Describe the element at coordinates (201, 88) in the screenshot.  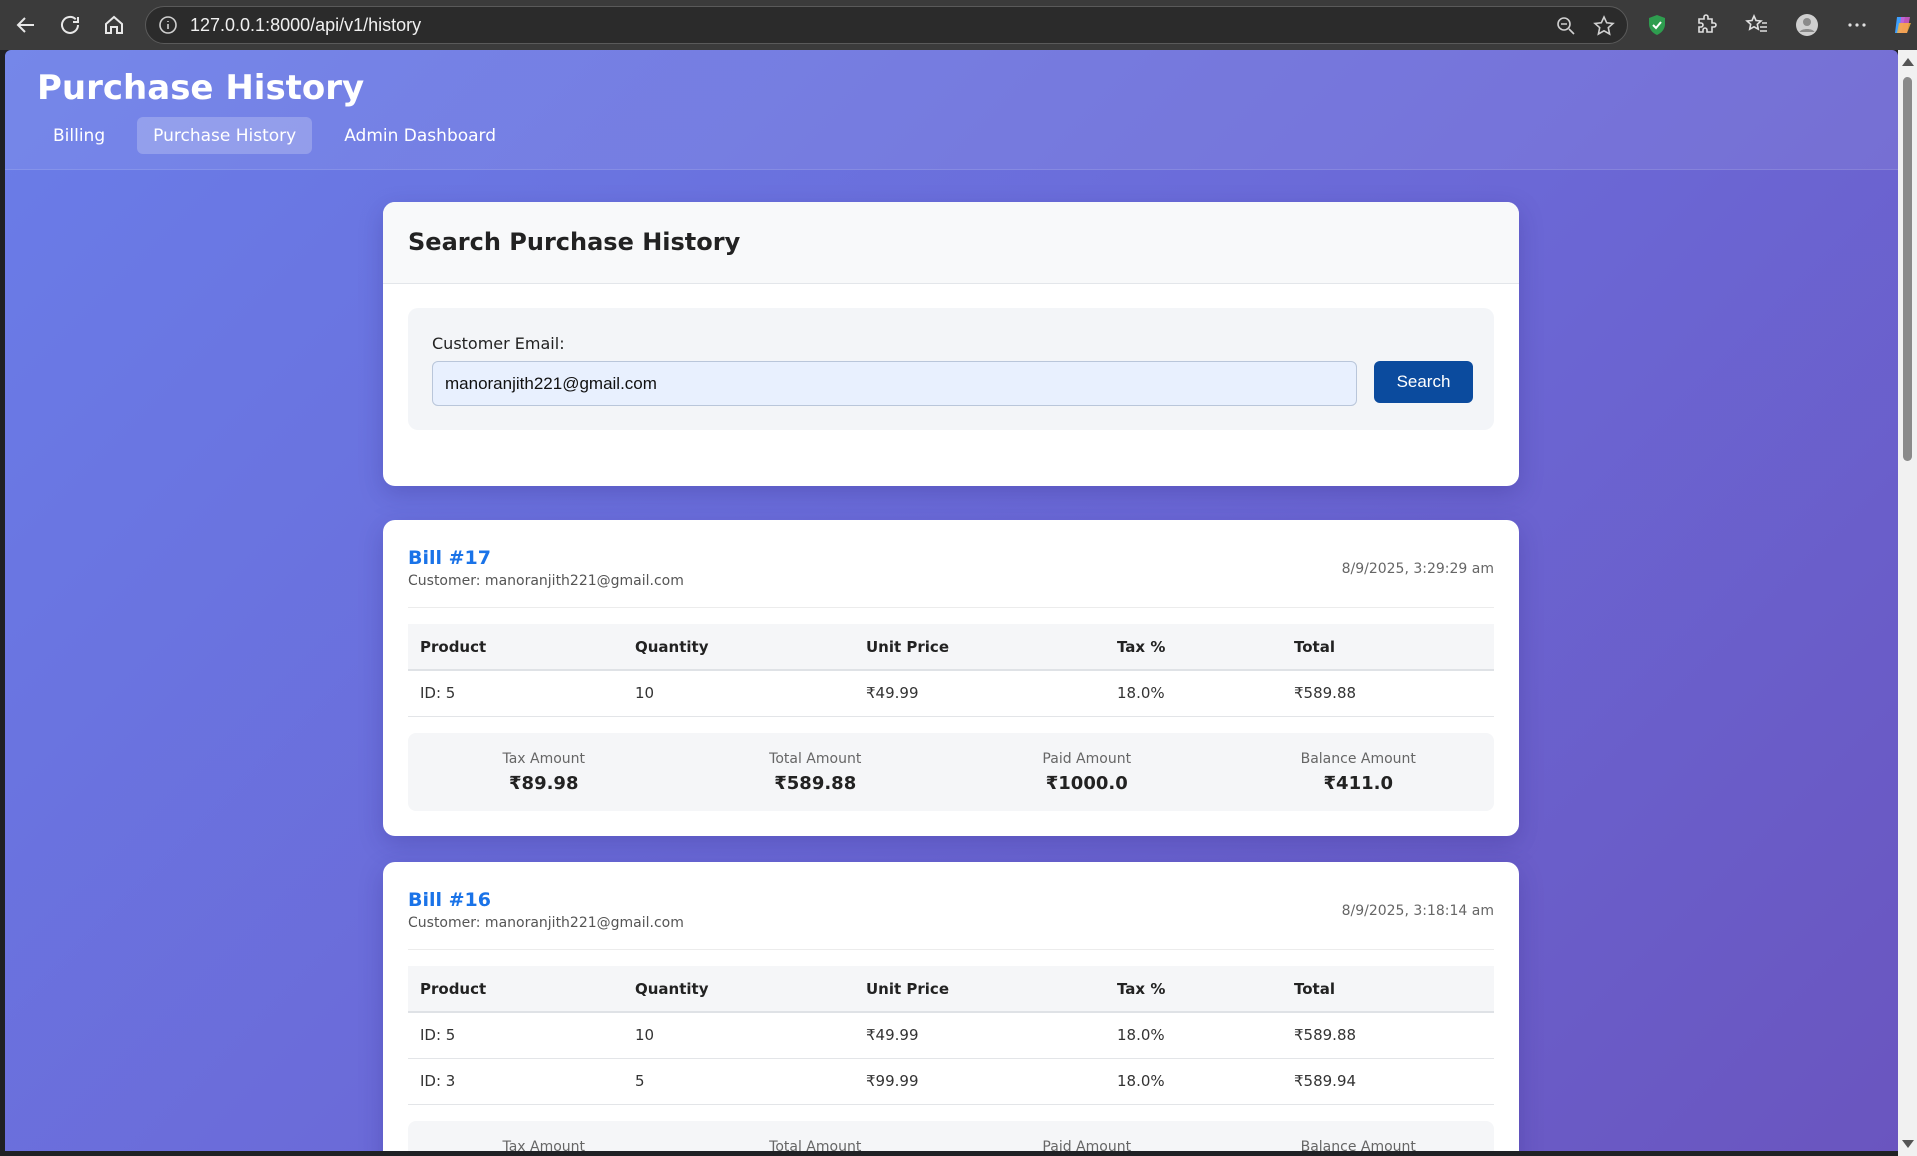
I see `page-title: Purchase History` at that location.